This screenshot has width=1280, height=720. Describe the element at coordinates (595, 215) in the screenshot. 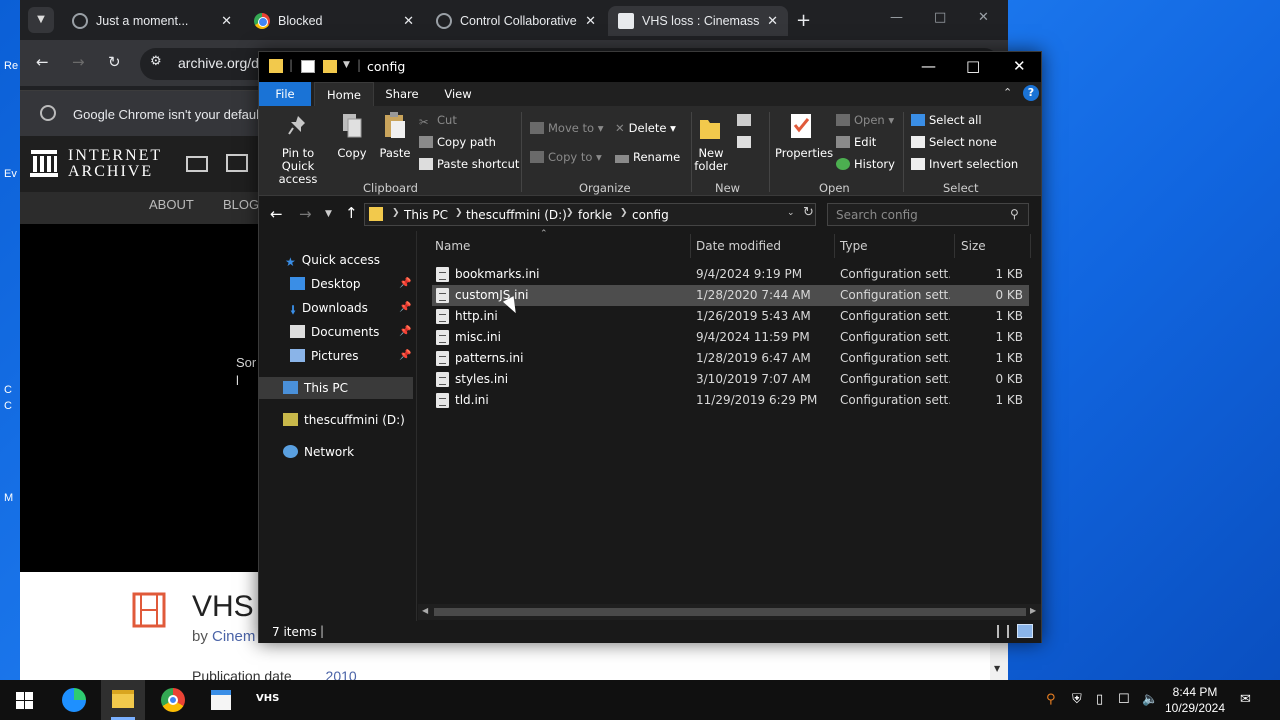

I see `breadcrumb-forkle: forkle` at that location.